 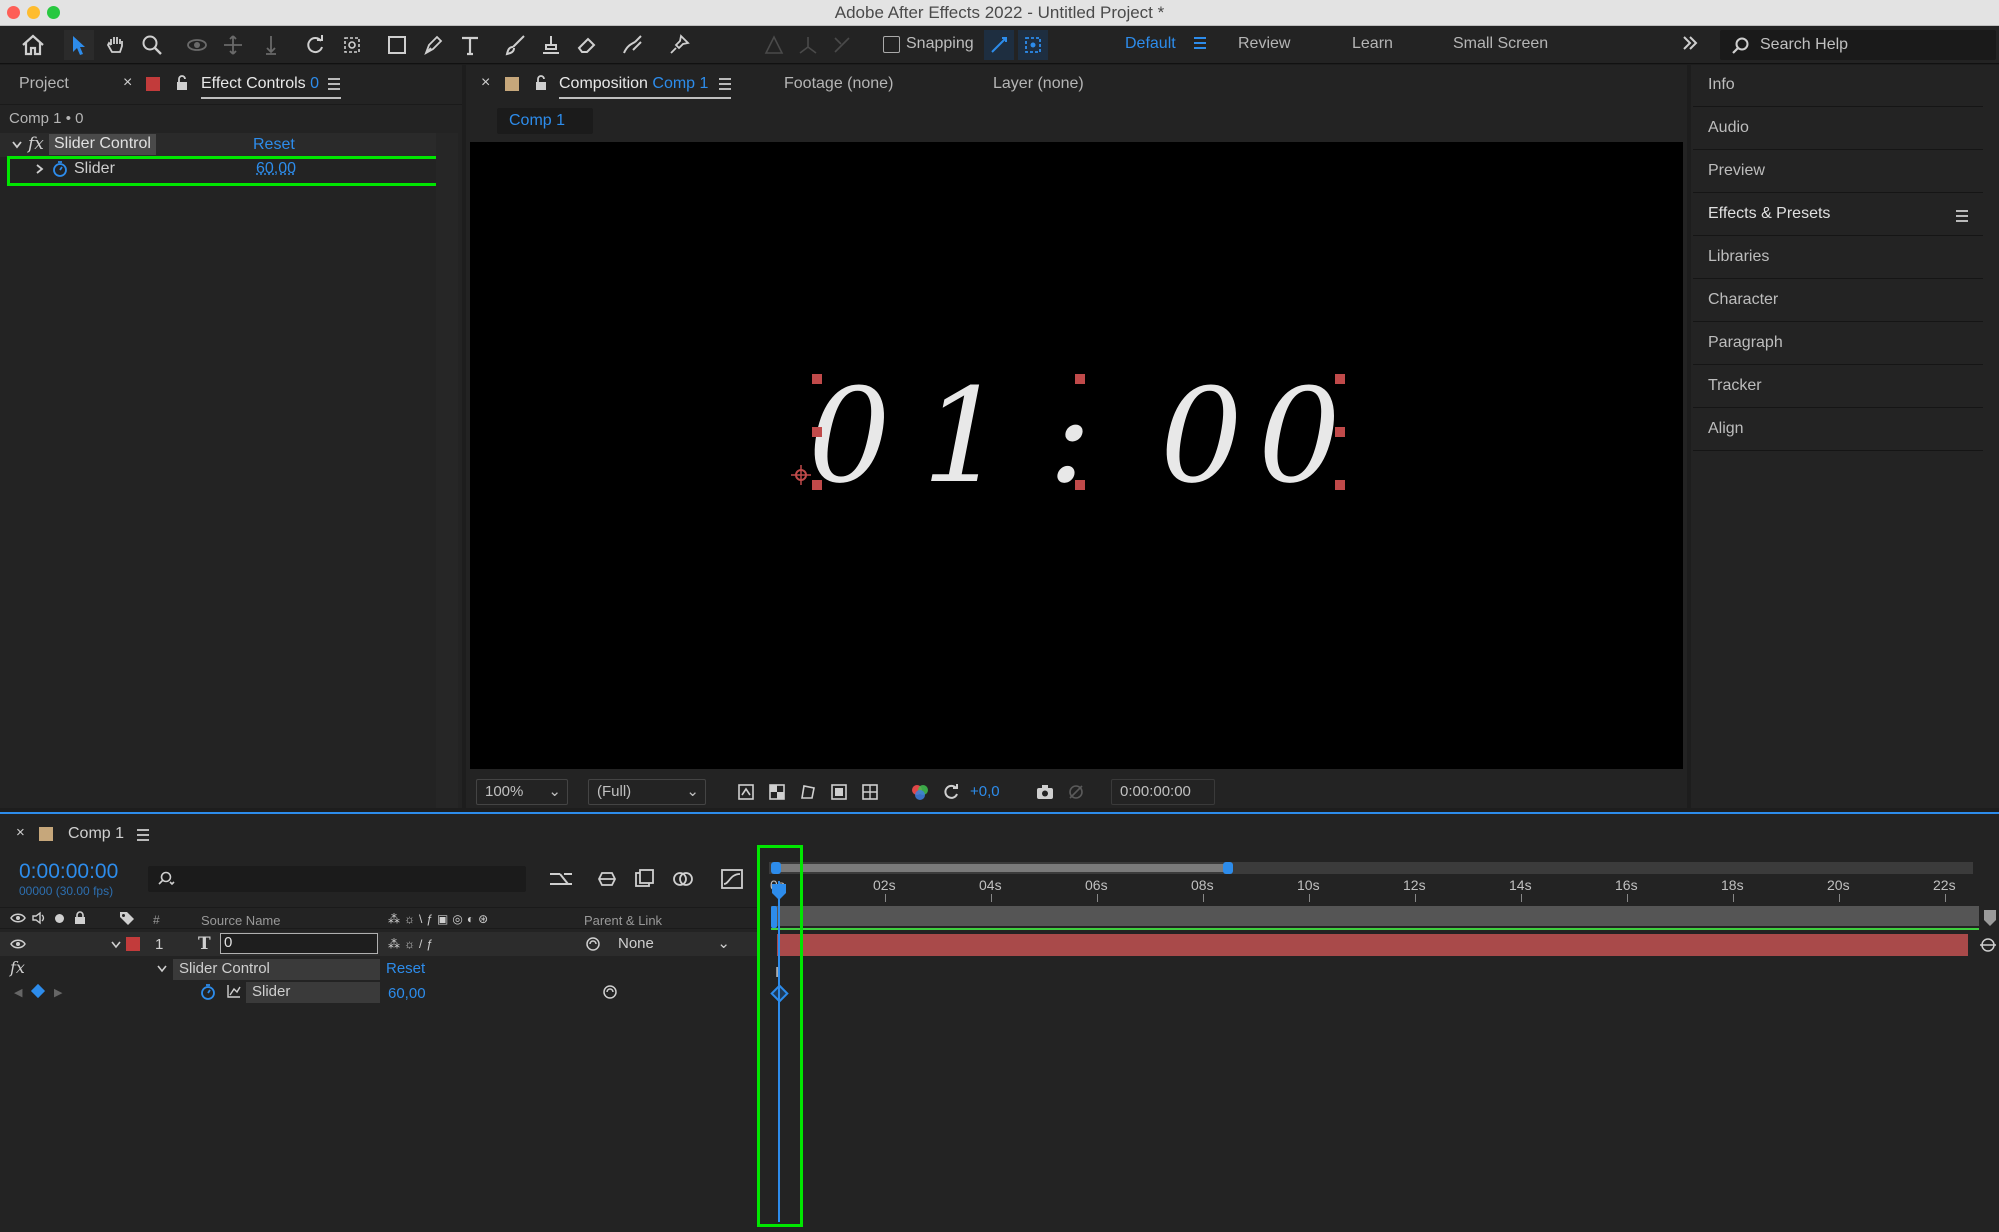 I want to click on layer-visibility-eye-icon, so click(x=18, y=944).